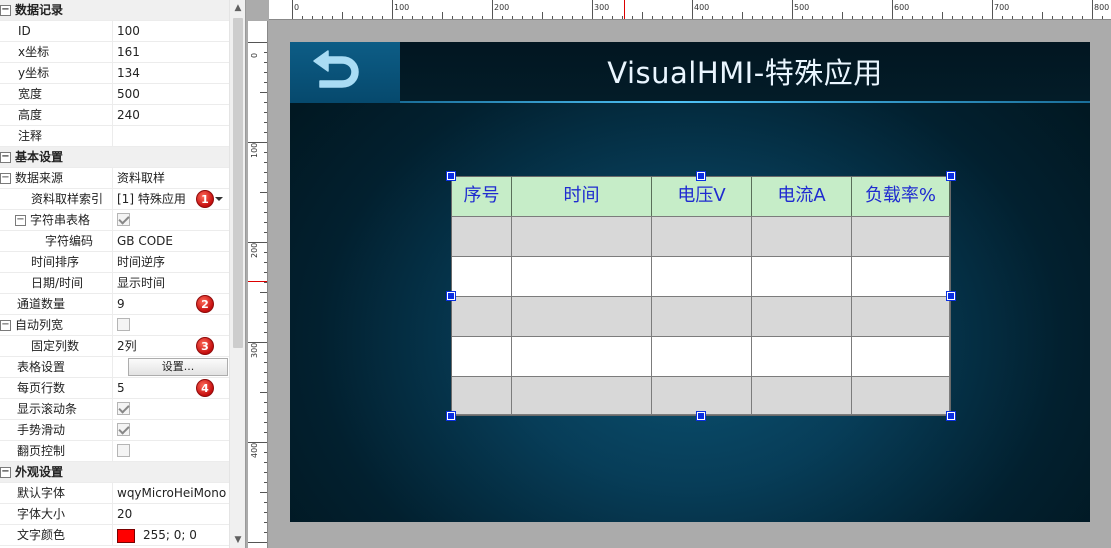 The height and width of the screenshot is (548, 1111). Describe the element at coordinates (114, 346) in the screenshot. I see `prop-row-fixed-cols: 固定列数 2列 3` at that location.